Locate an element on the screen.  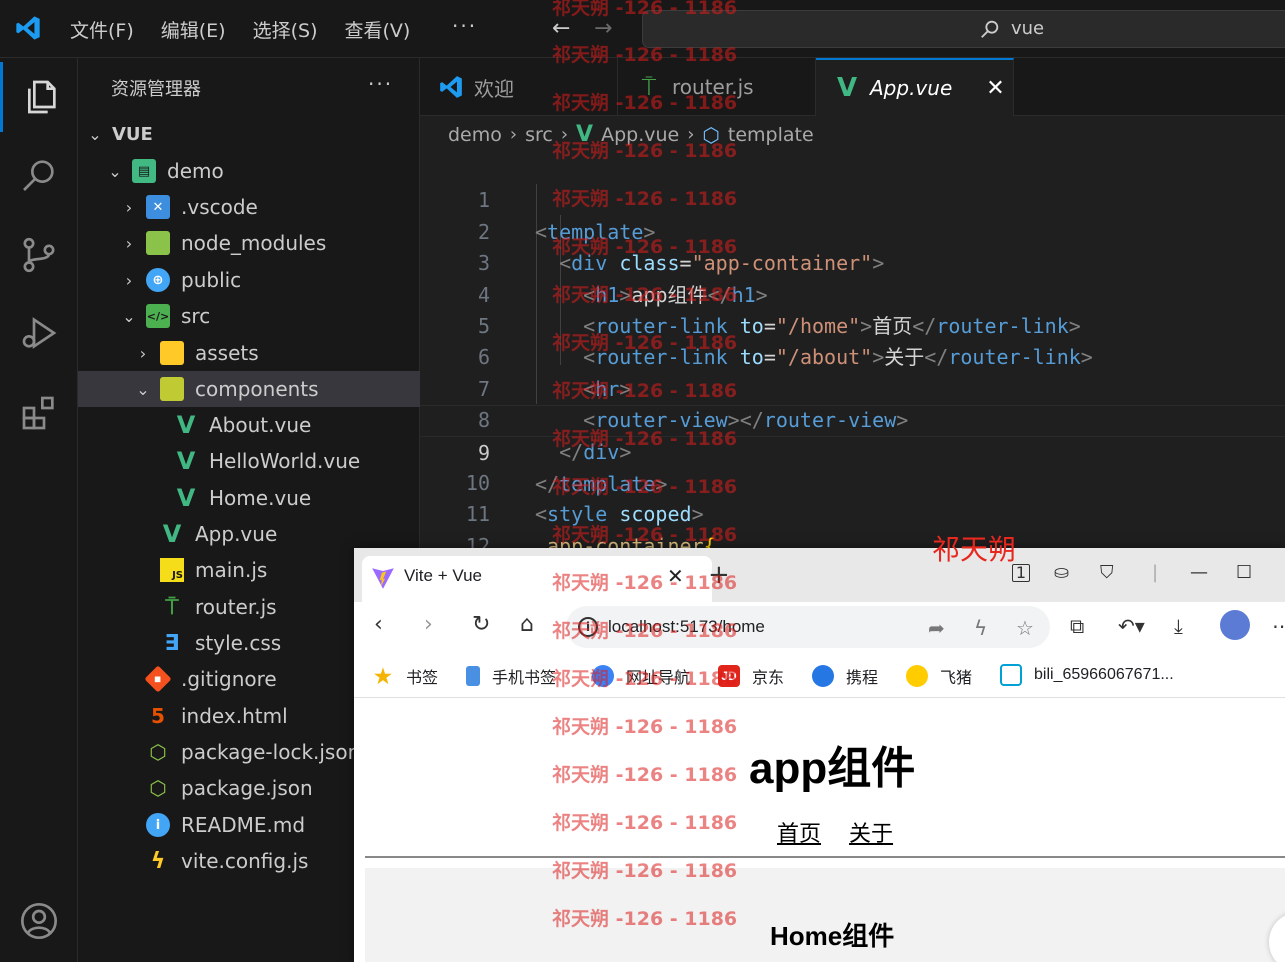
url-text: localhost:5173/home is located at coordinates (686, 626).